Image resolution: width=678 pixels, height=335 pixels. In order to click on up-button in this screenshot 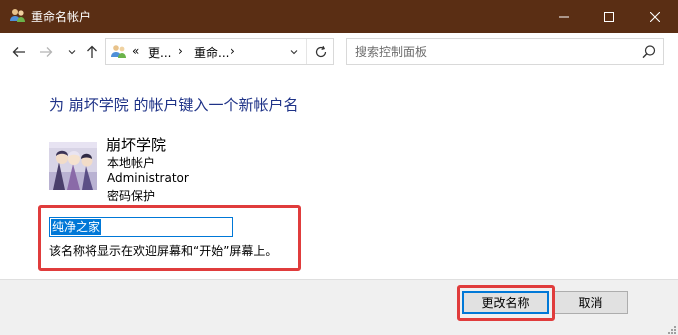, I will do `click(92, 52)`.